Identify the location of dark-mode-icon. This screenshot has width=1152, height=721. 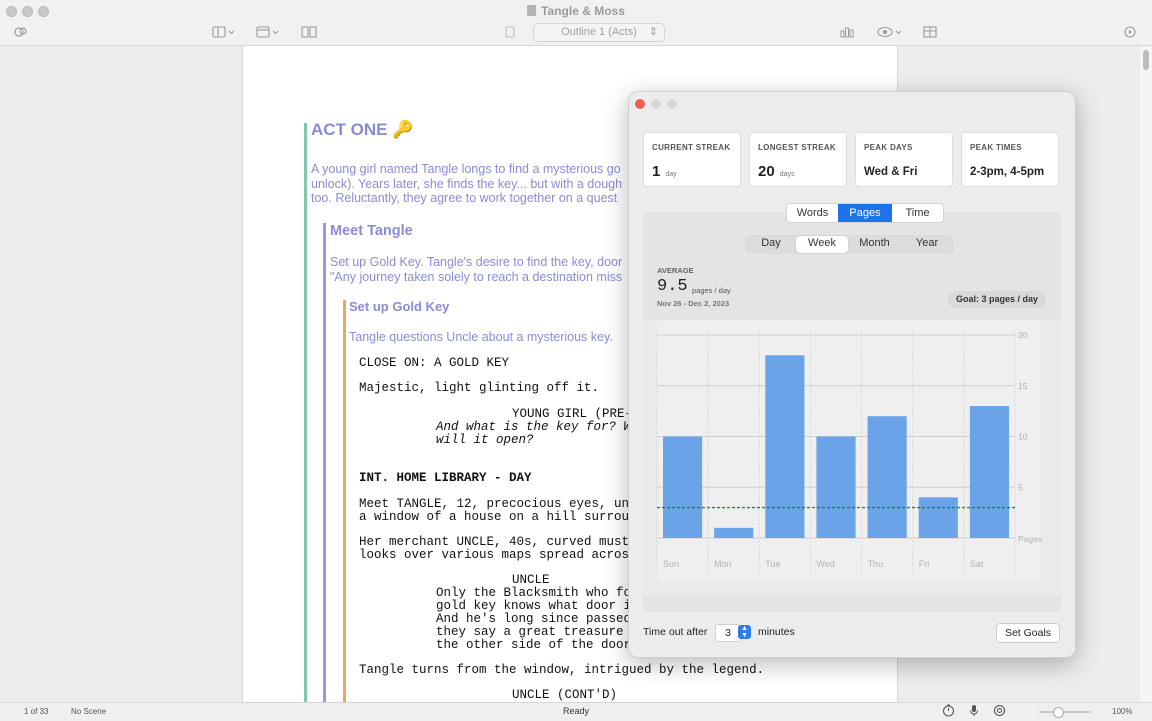
(1023, 711).